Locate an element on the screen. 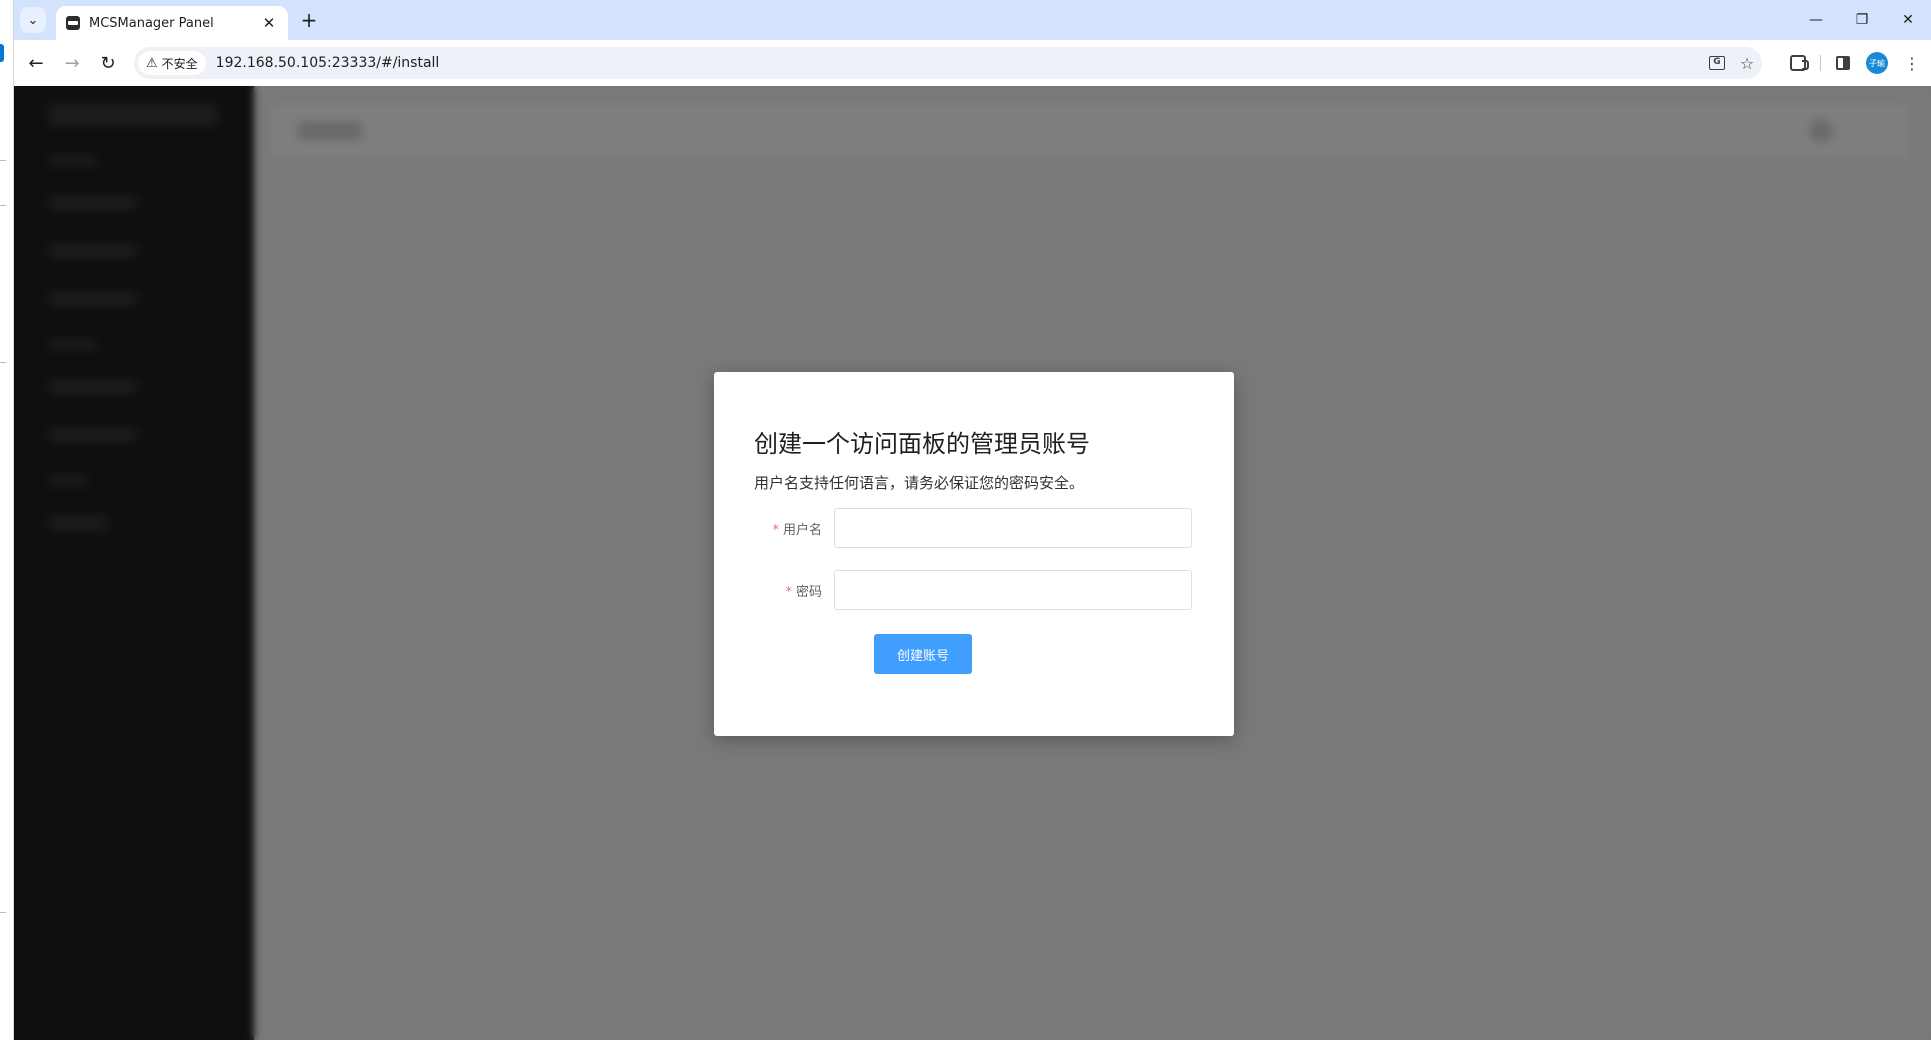 The width and height of the screenshot is (1931, 1040). username-row: * 用户名 is located at coordinates (974, 528).